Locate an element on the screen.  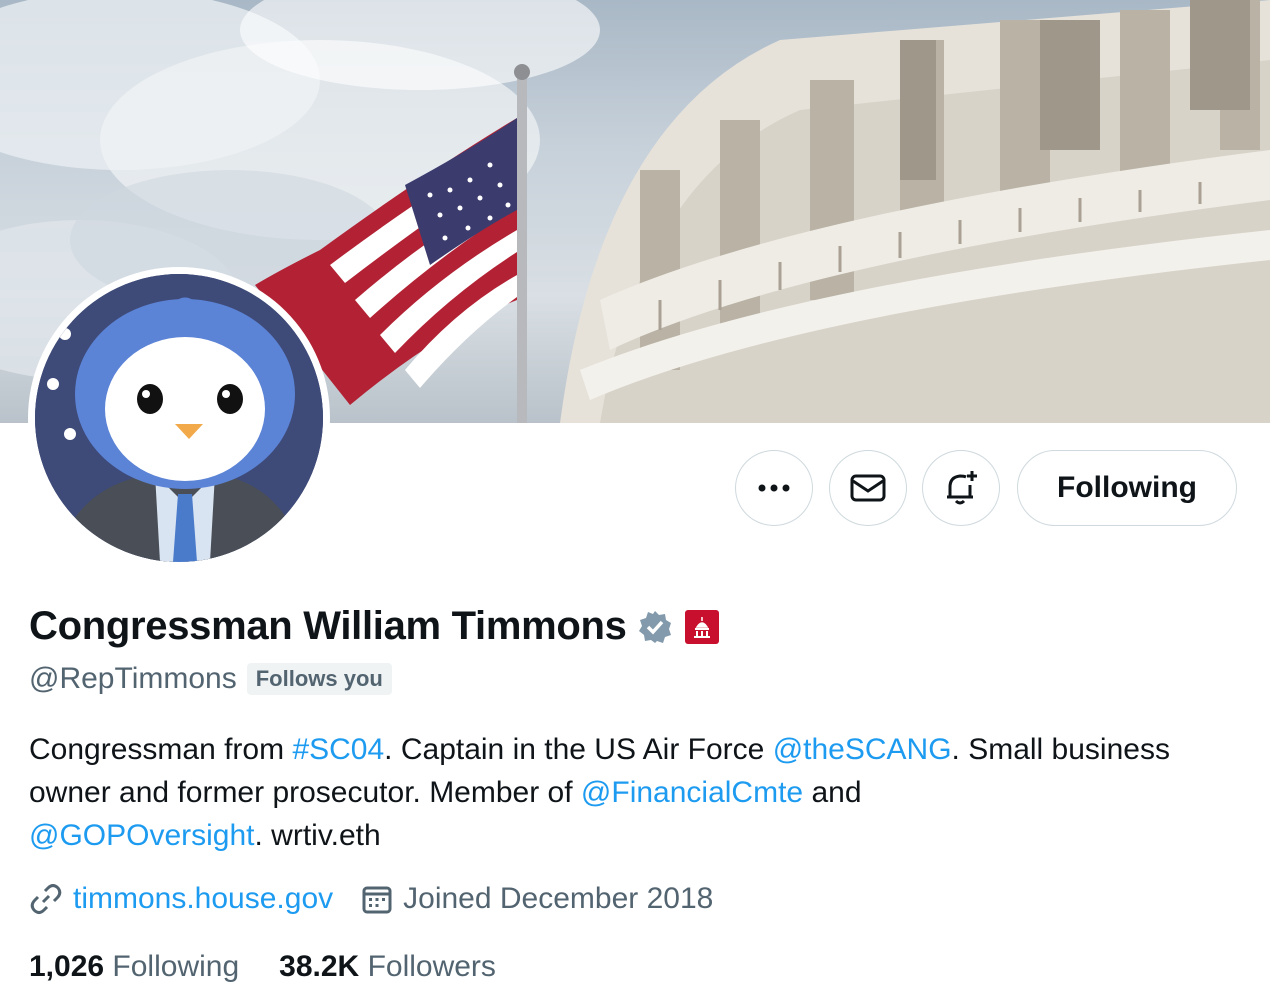
website-item: timmons.house.gov is located at coordinates (181, 899).